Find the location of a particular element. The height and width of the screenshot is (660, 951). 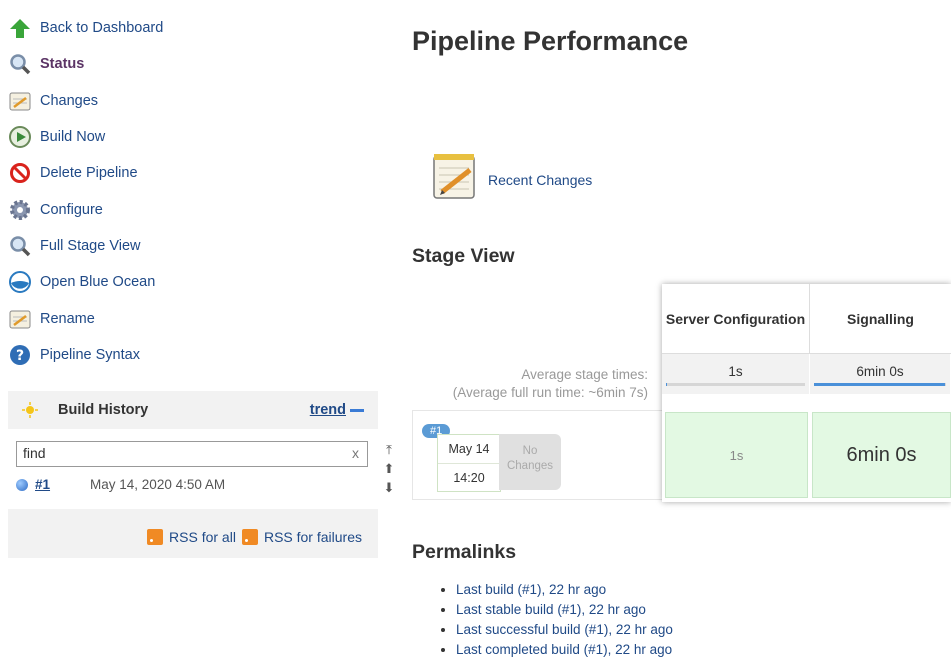

trend-label: trend is located at coordinates (327, 410).